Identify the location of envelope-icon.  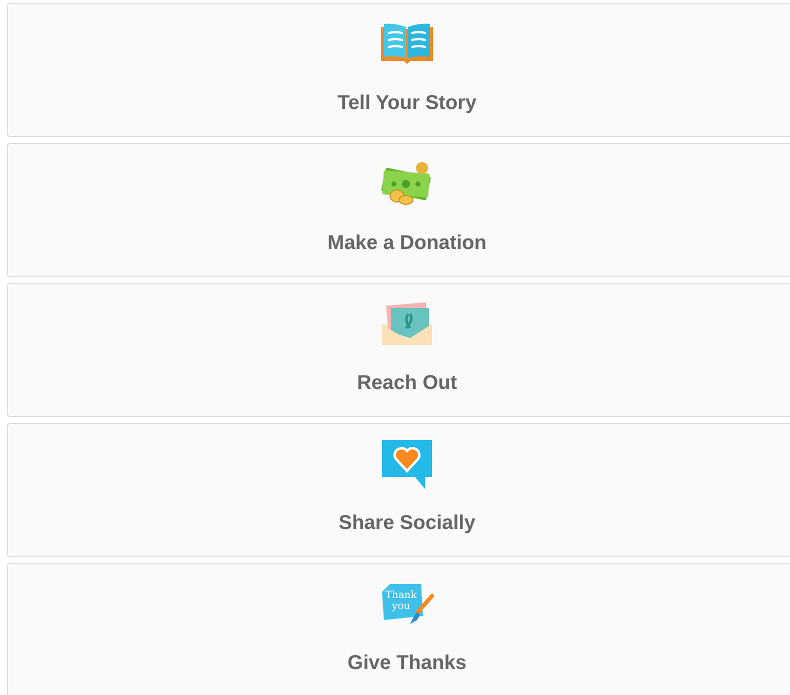
(407, 324).